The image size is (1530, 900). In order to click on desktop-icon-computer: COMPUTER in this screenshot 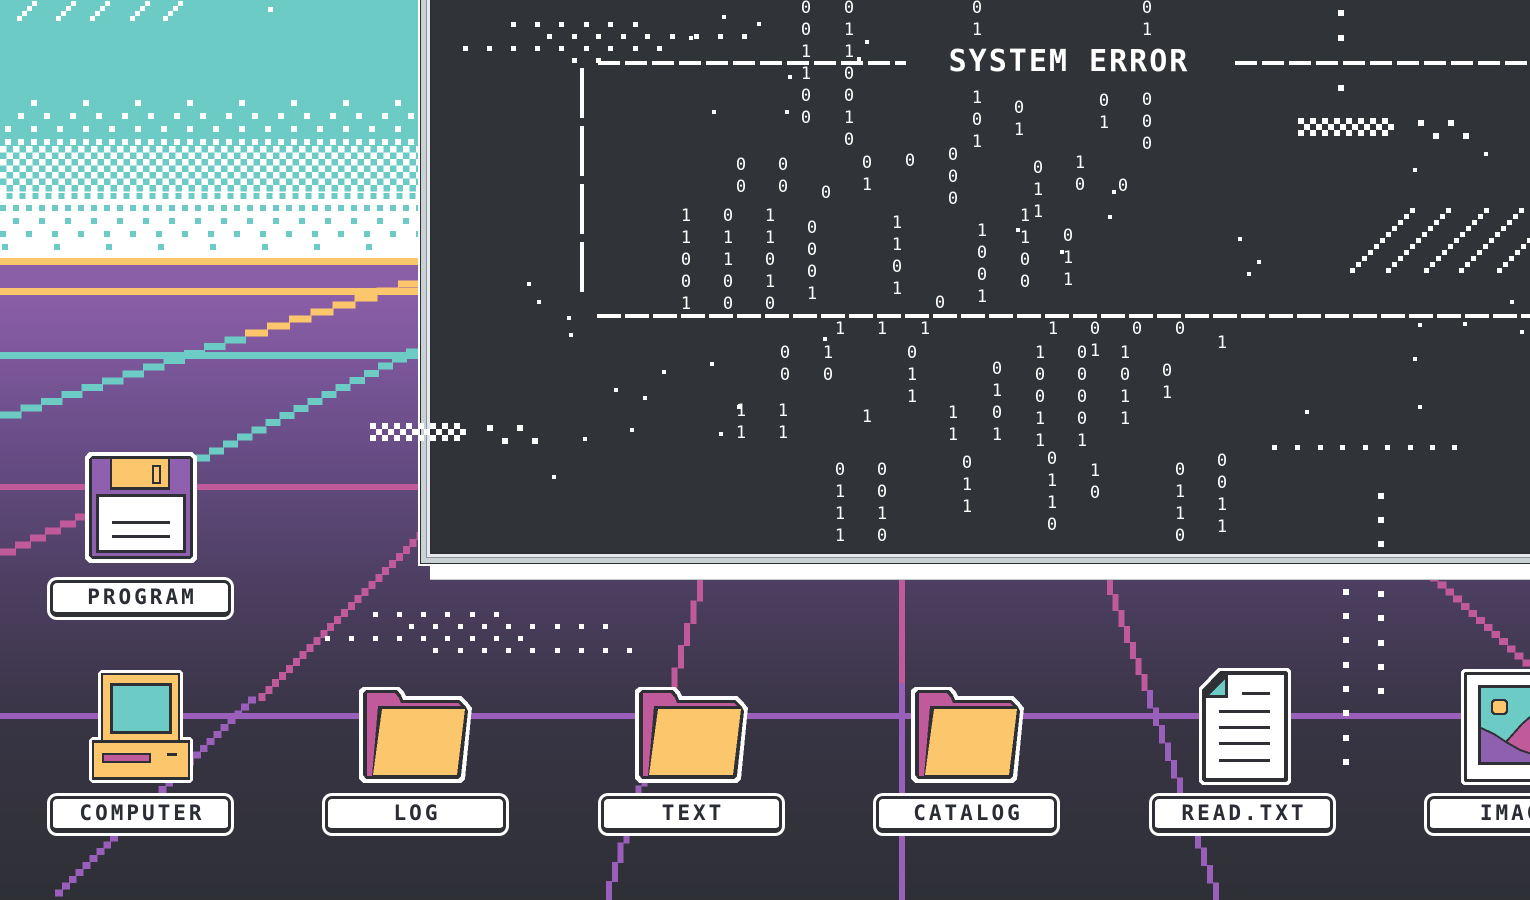, I will do `click(141, 751)`.